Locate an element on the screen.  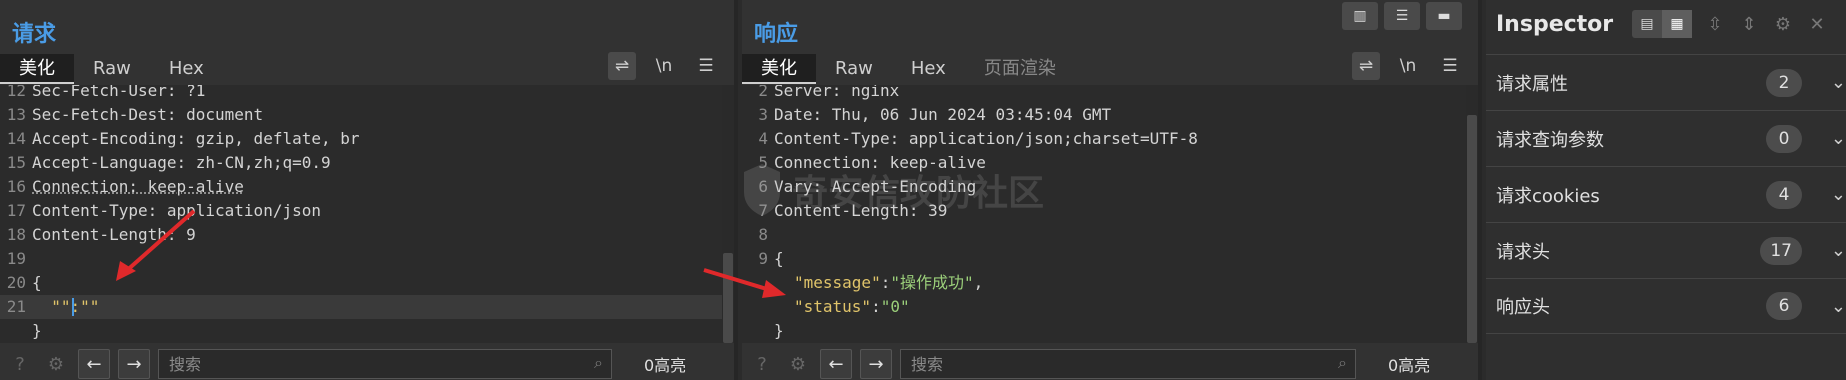
code-line: 18 Content-Length: 9 is located at coordinates (101, 234).